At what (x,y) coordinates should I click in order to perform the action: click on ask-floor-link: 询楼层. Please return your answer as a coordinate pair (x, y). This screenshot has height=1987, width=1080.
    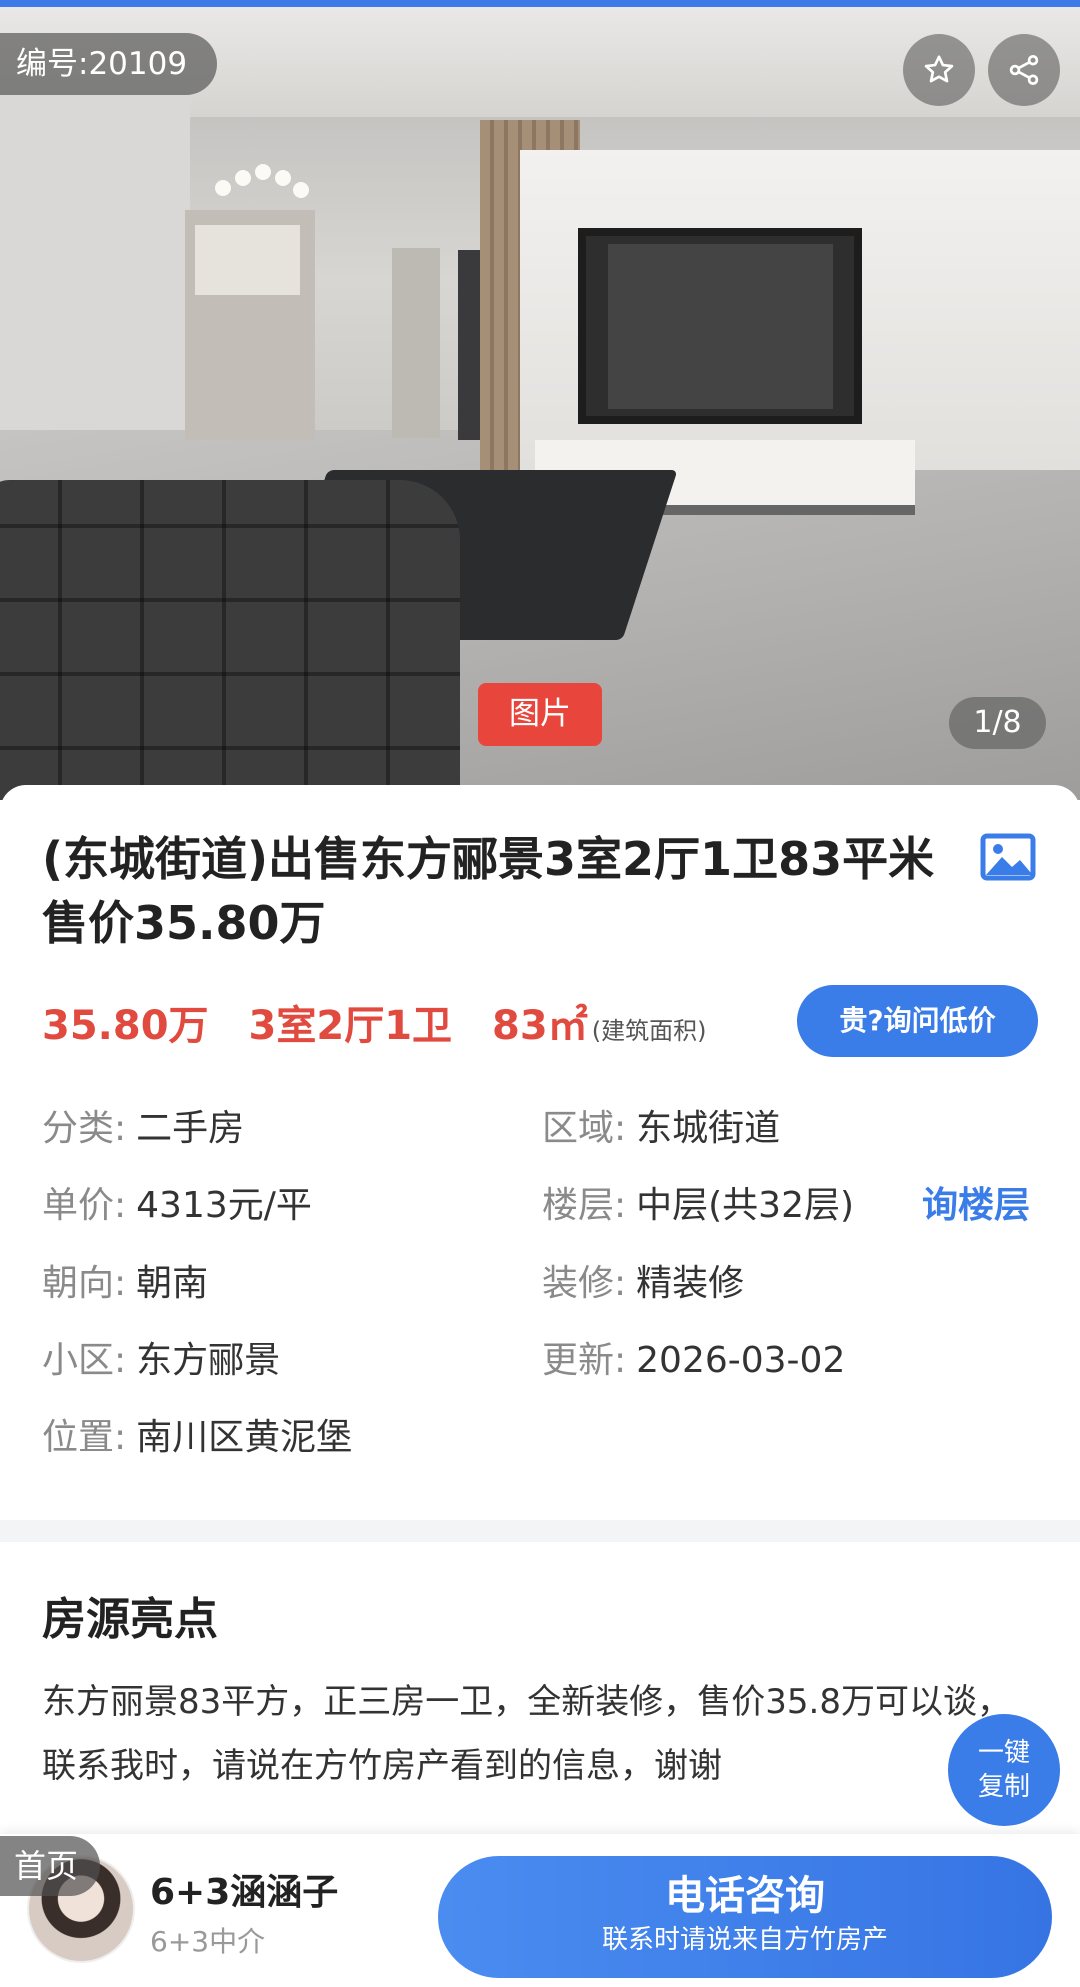
    Looking at the image, I should click on (976, 1206).